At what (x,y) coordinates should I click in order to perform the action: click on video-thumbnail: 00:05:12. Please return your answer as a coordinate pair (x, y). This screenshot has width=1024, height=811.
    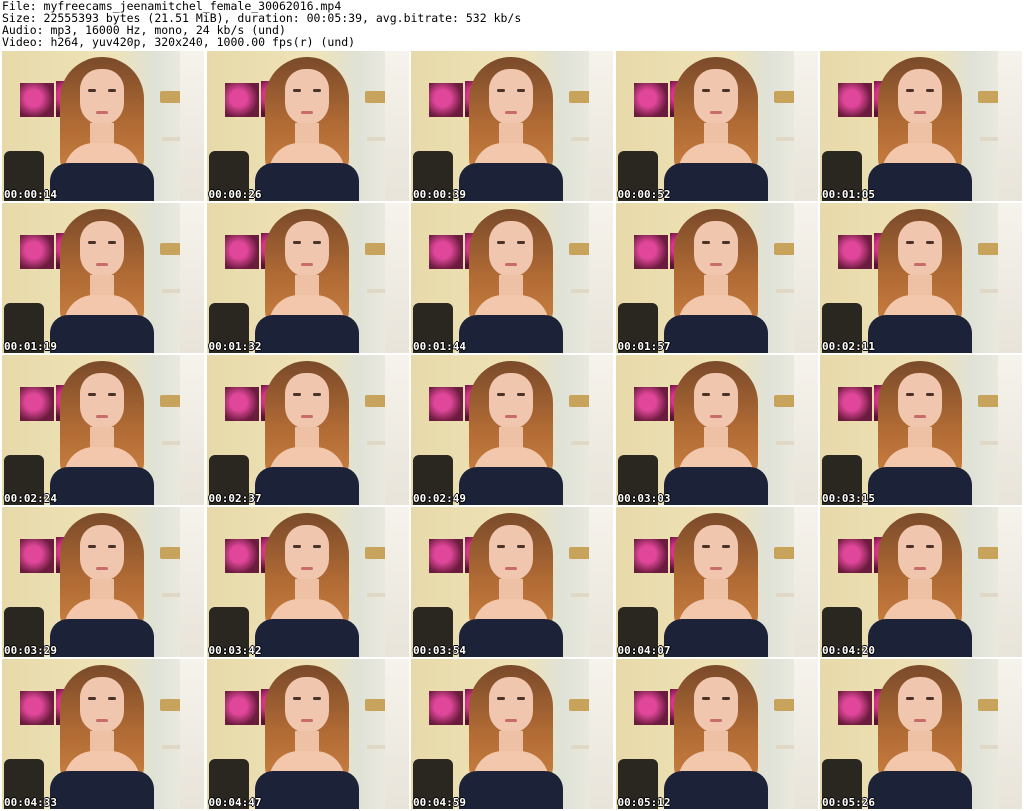
    Looking at the image, I should click on (716, 734).